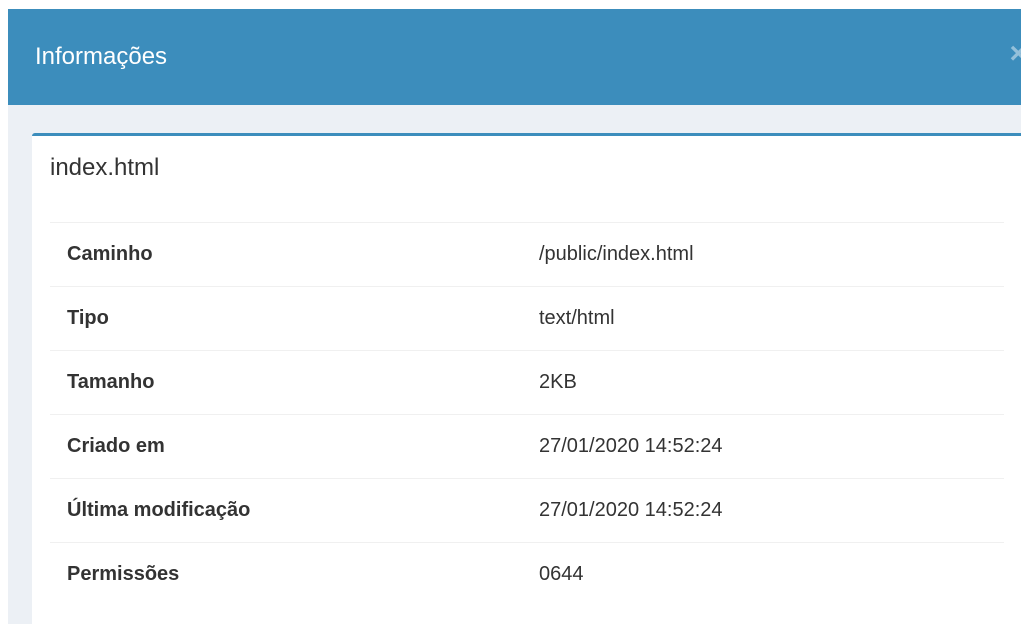  I want to click on table-row-size: Tamanho 2KB, so click(527, 382).